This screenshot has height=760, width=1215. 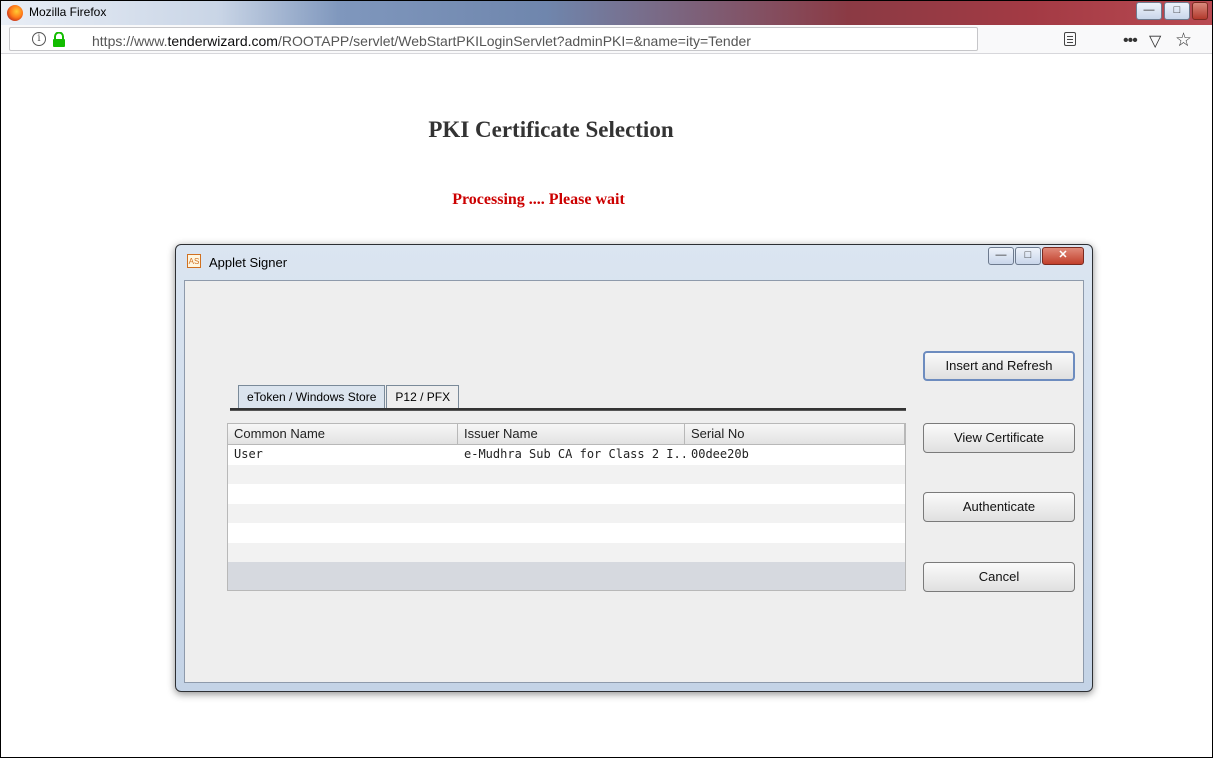 What do you see at coordinates (1200, 11) in the screenshot?
I see `close-button` at bounding box center [1200, 11].